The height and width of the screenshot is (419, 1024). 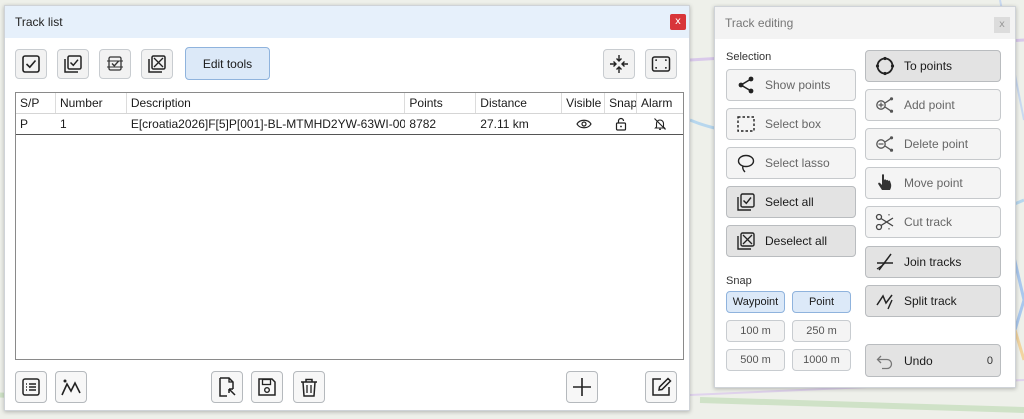 I want to click on deselect-all-button: Deselect all, so click(x=791, y=241).